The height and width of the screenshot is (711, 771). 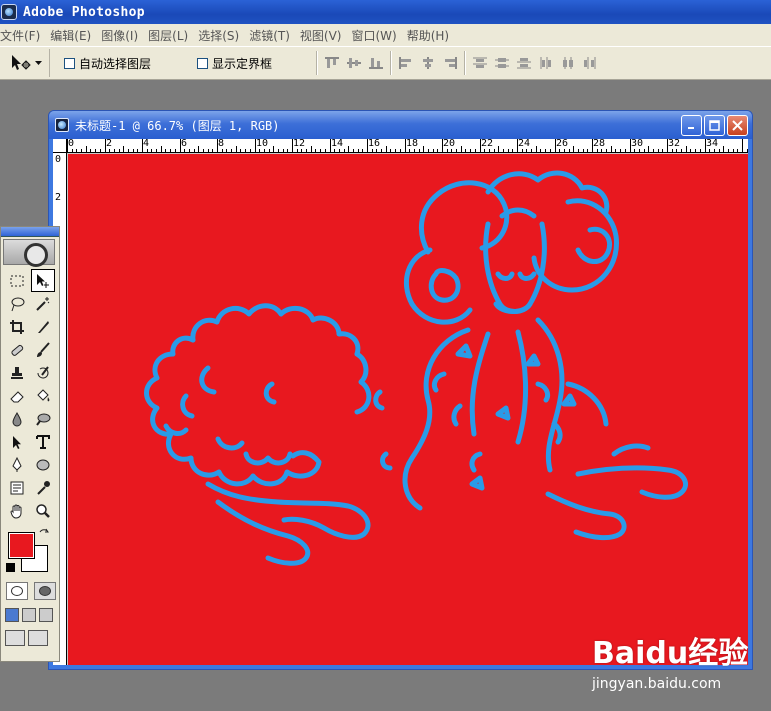 What do you see at coordinates (400, 125) in the screenshot?
I see `document-titlebar: 未标题-1 @ 66.7% (图层 1, RGB)` at bounding box center [400, 125].